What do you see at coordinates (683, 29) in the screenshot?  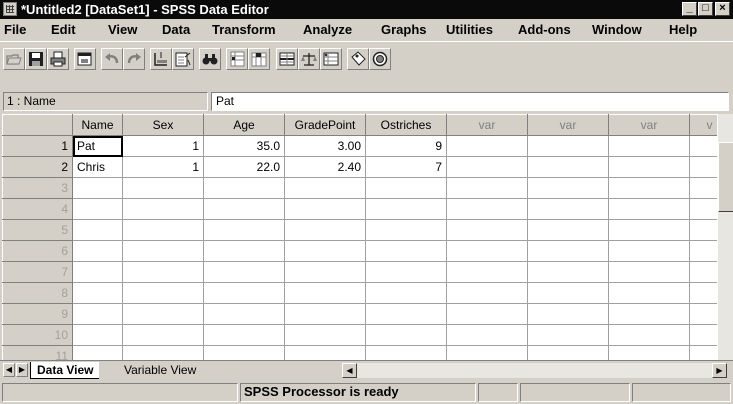 I see `menu-help: Help` at bounding box center [683, 29].